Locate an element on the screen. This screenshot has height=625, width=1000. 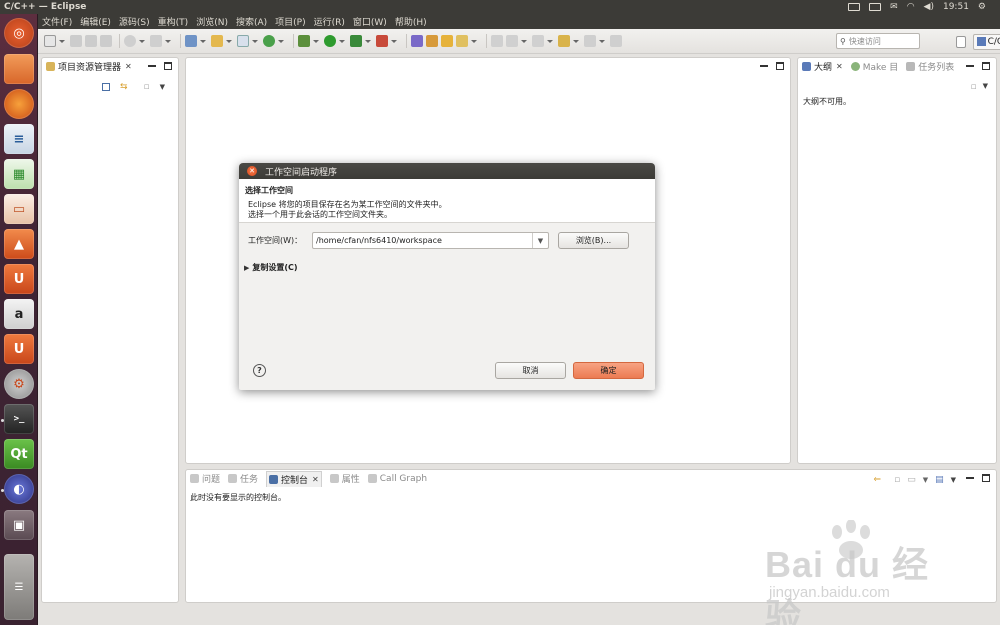
tab-console: 控制台 ✕ is located at coordinates (294, 478).